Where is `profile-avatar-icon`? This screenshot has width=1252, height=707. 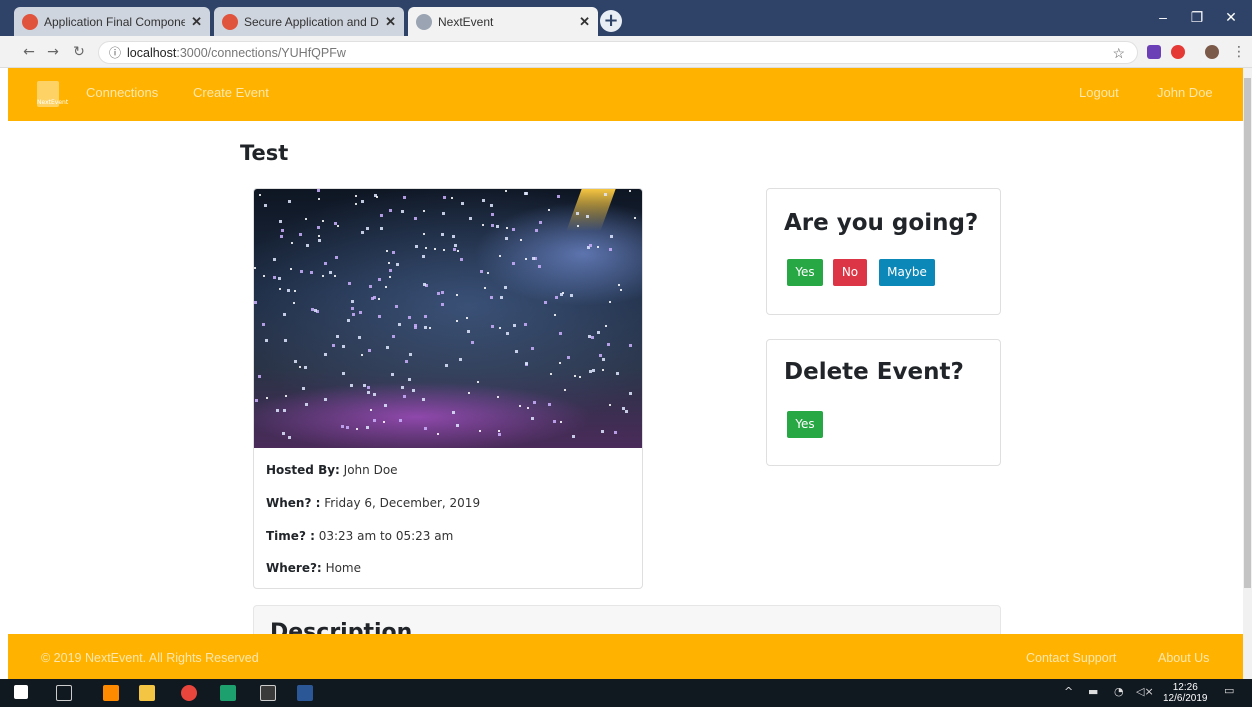
profile-avatar-icon is located at coordinates (1212, 52).